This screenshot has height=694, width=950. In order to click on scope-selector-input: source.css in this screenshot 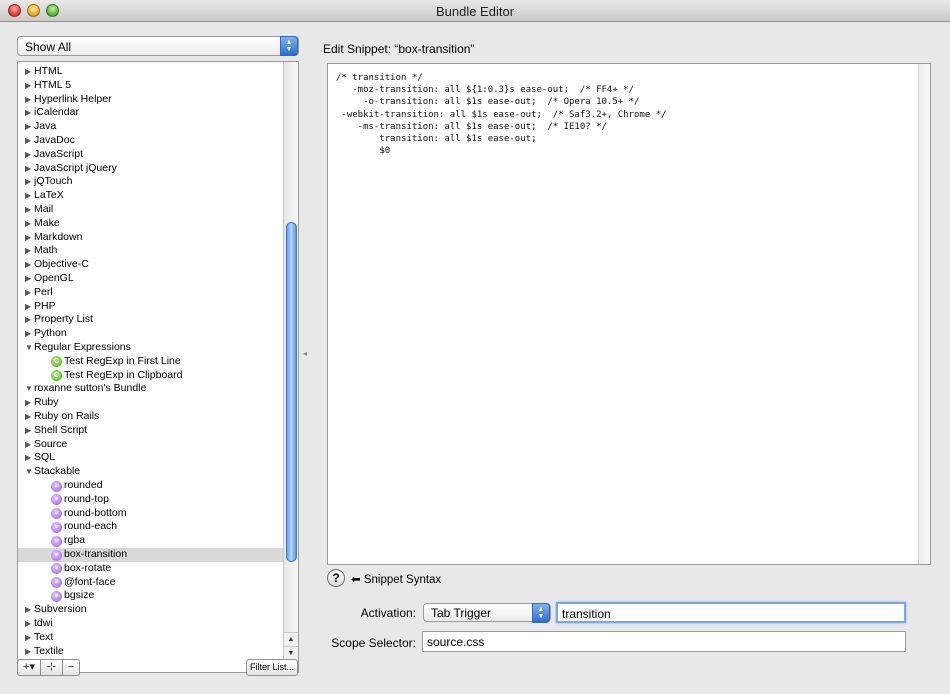, I will do `click(664, 641)`.